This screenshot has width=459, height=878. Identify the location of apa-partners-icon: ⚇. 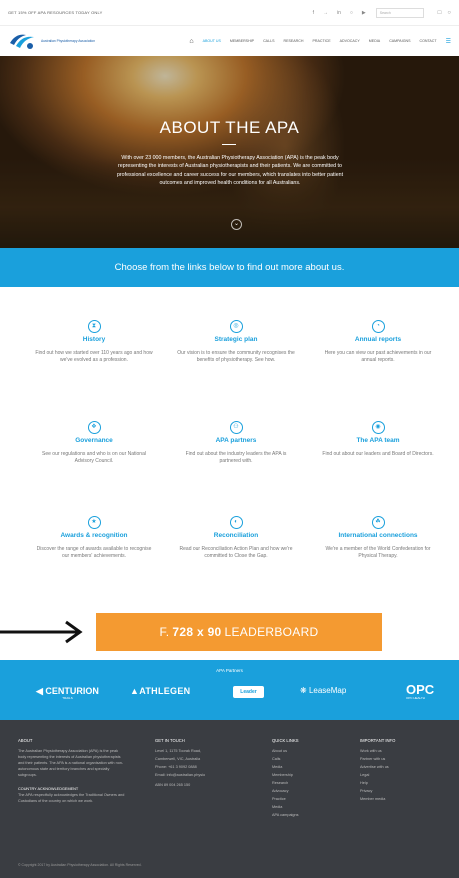
(236, 427).